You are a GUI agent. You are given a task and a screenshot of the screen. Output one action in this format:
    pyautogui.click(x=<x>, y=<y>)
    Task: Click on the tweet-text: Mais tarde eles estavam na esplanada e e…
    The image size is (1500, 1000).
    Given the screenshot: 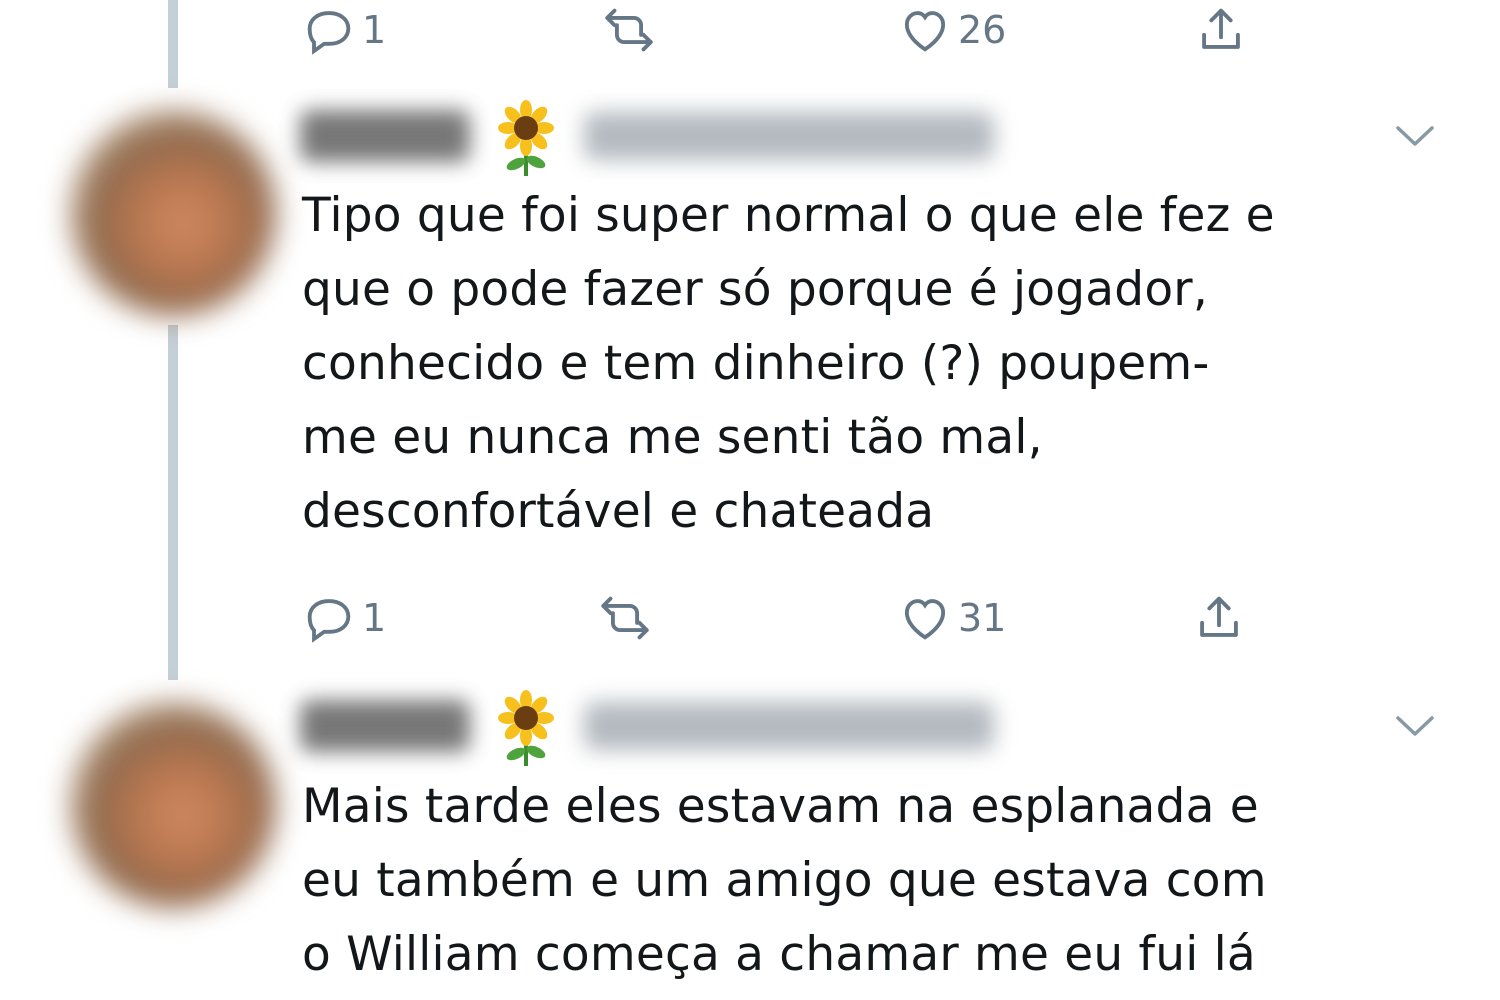 What is the action you would take?
    pyautogui.click(x=784, y=880)
    